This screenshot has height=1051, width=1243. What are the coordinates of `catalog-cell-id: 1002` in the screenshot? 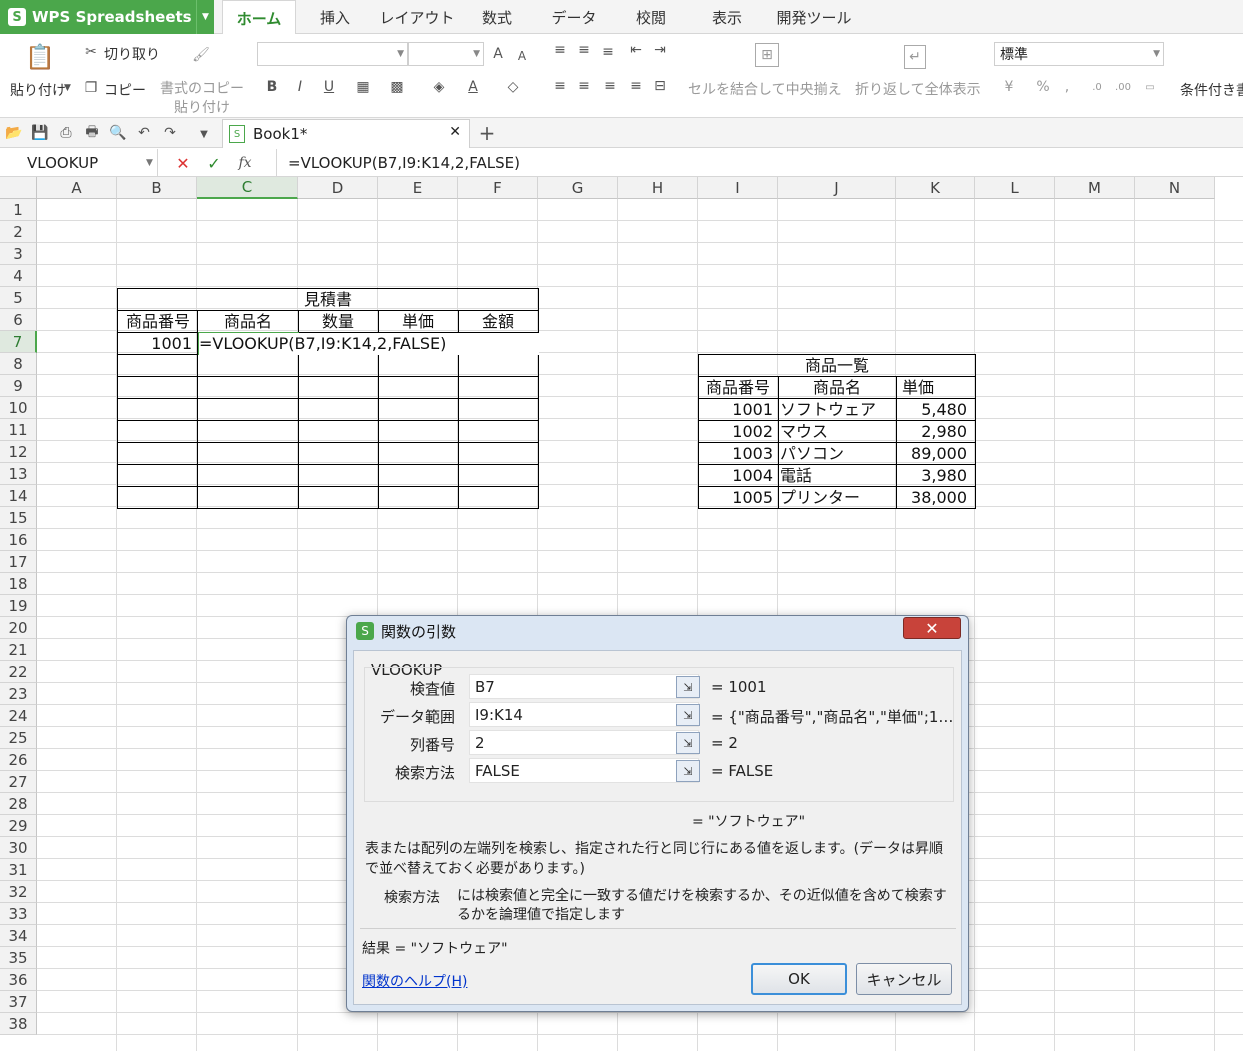 It's located at (736, 432).